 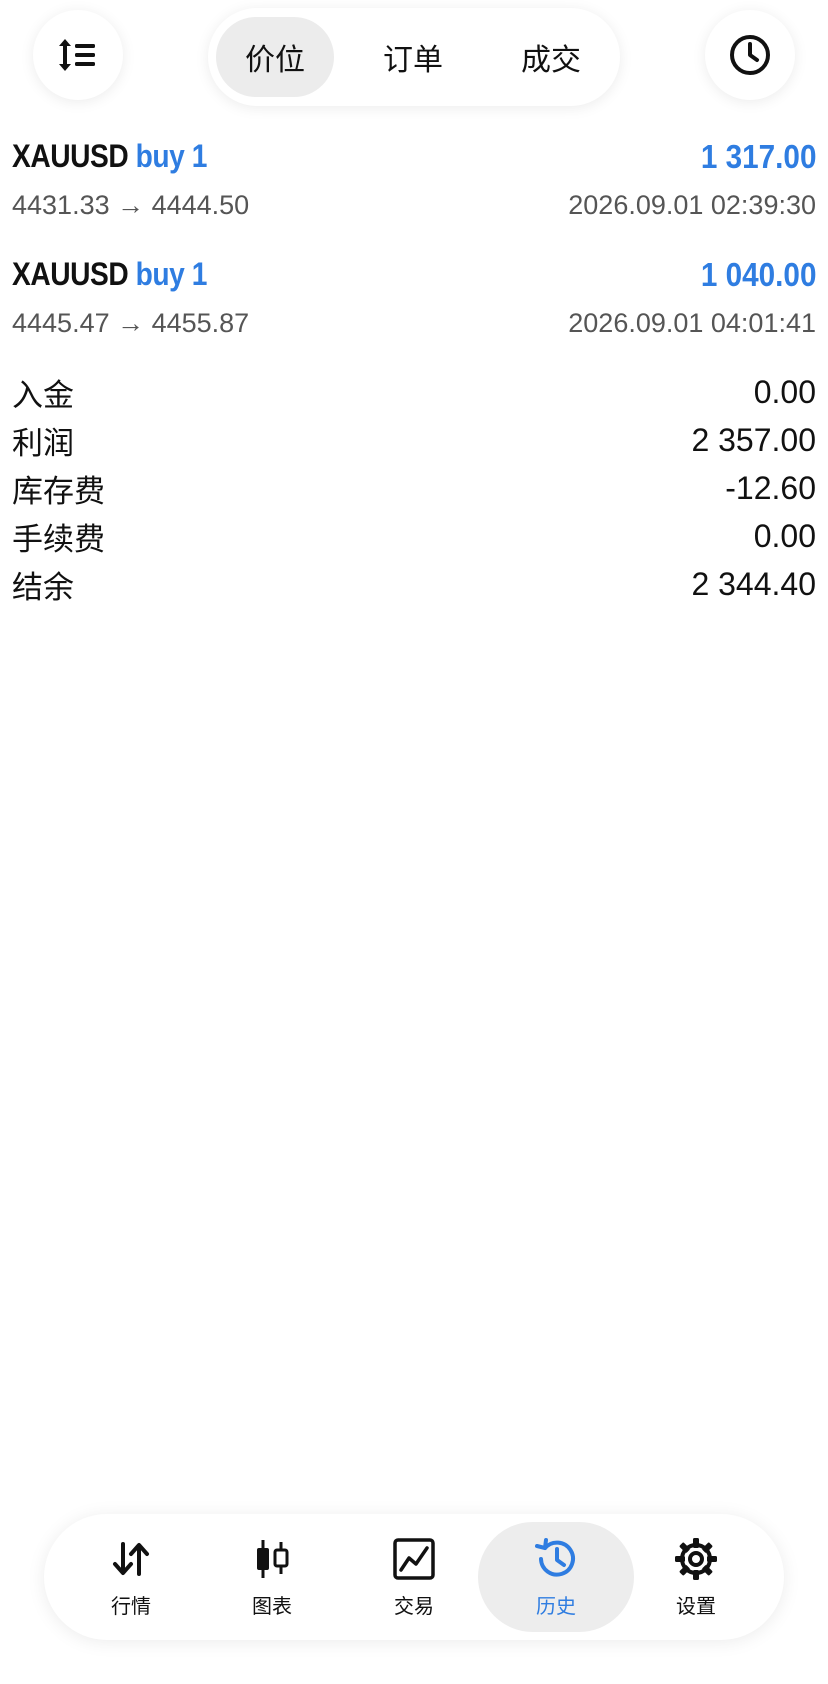 I want to click on summary-label: 入金, so click(x=43, y=395).